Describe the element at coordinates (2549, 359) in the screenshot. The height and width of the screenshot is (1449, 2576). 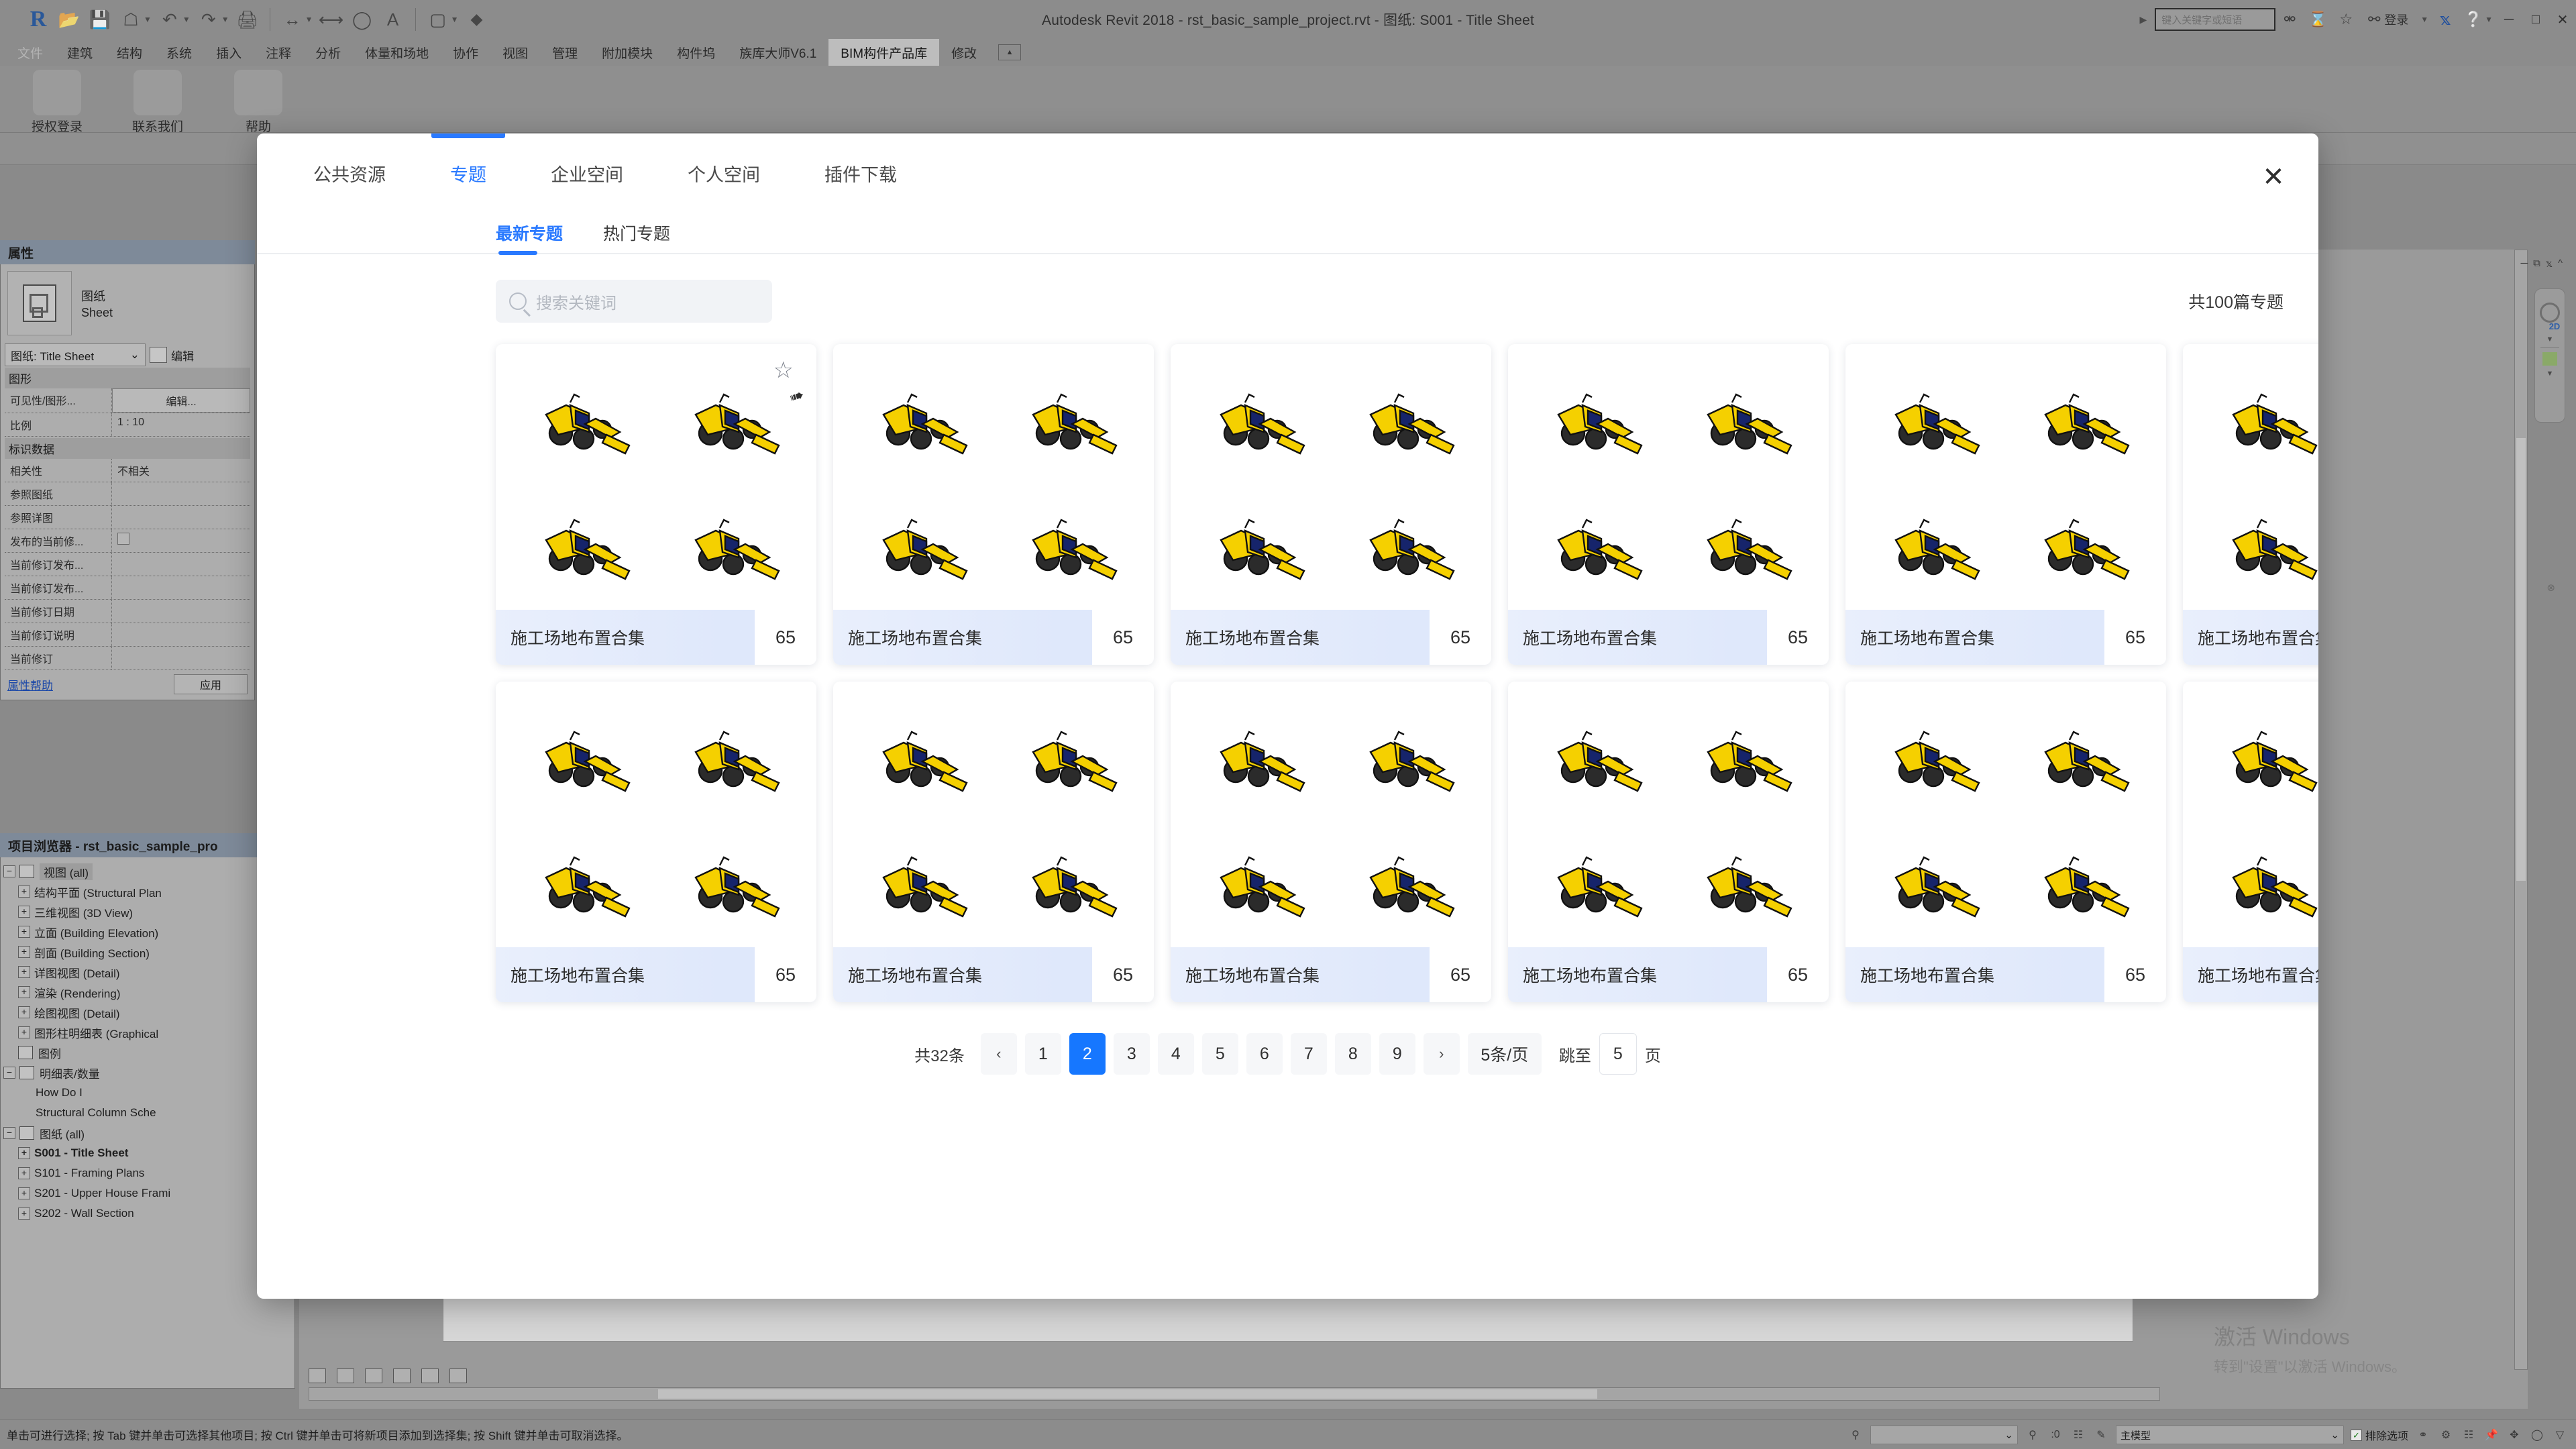
I see `zoom-region-icon` at that location.